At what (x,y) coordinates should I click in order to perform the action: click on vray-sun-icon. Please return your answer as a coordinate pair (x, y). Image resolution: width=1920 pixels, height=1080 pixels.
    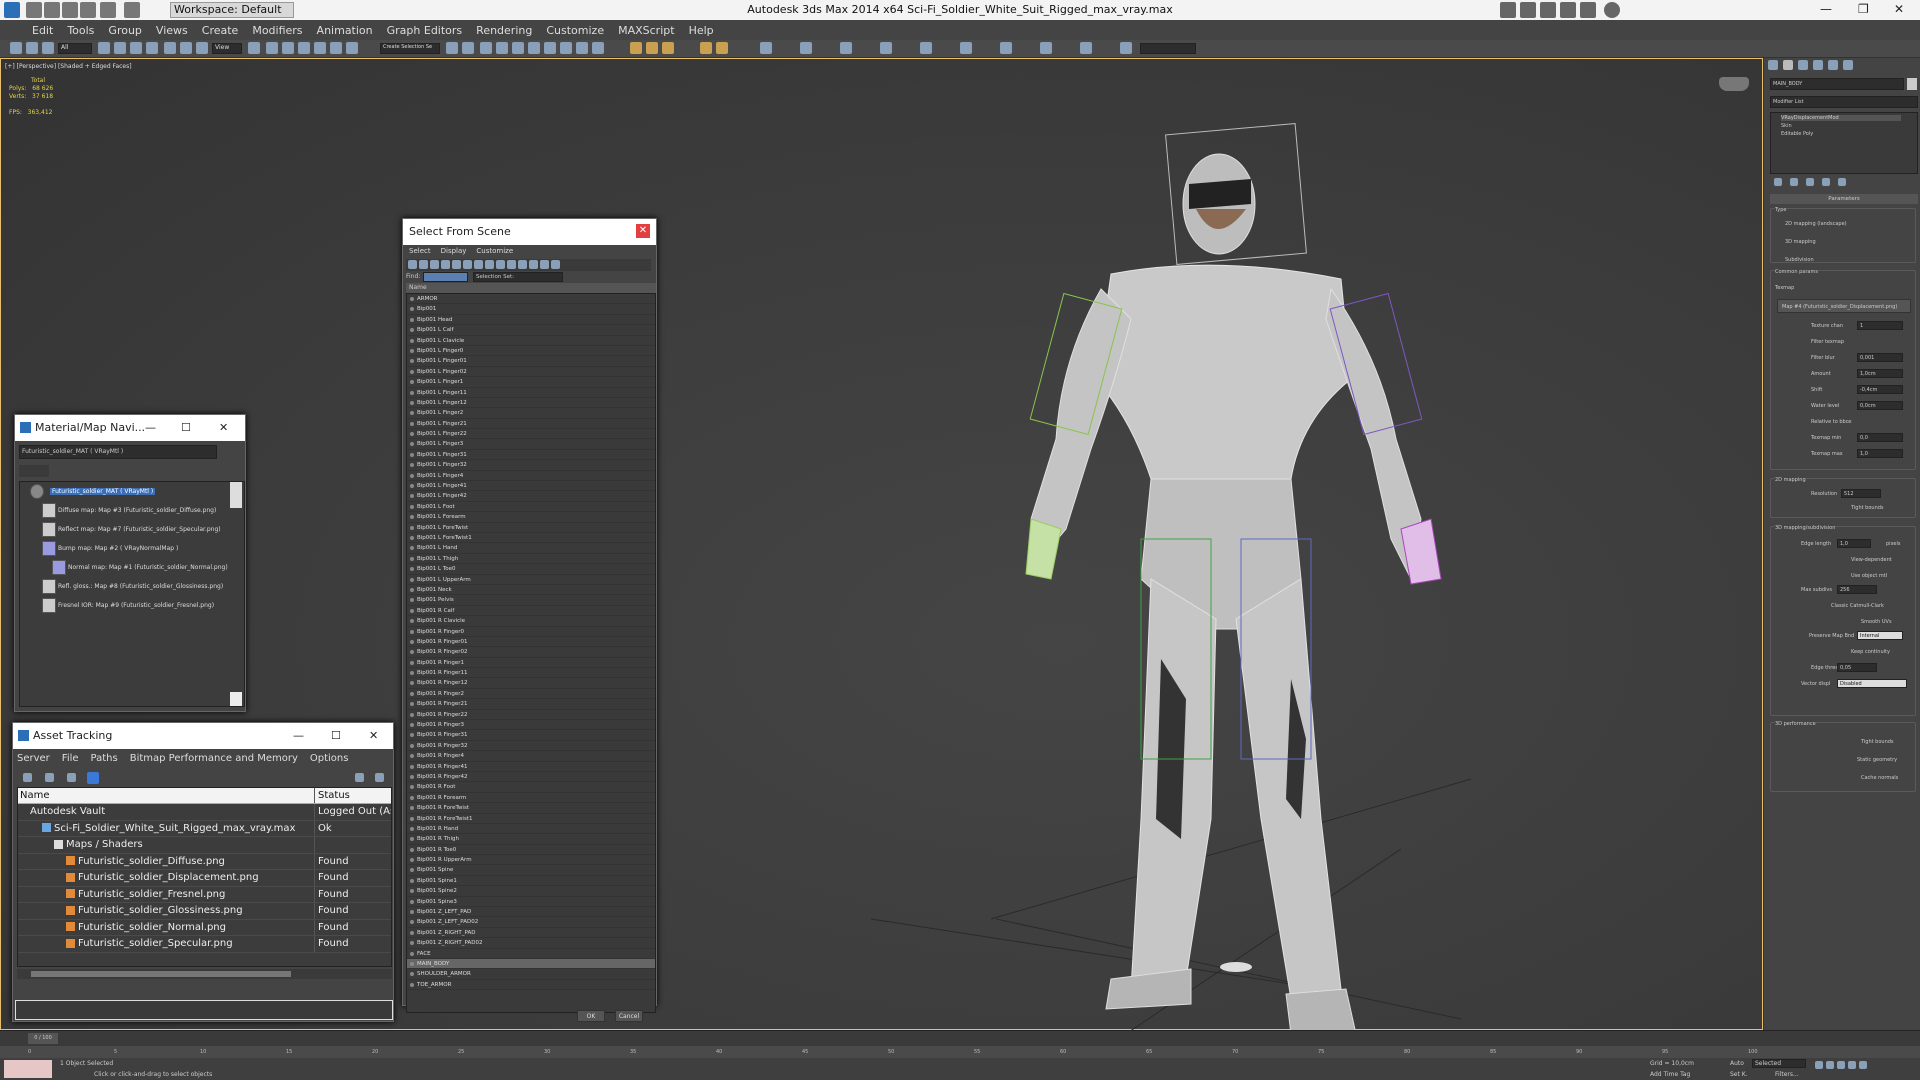
    Looking at the image, I should click on (706, 48).